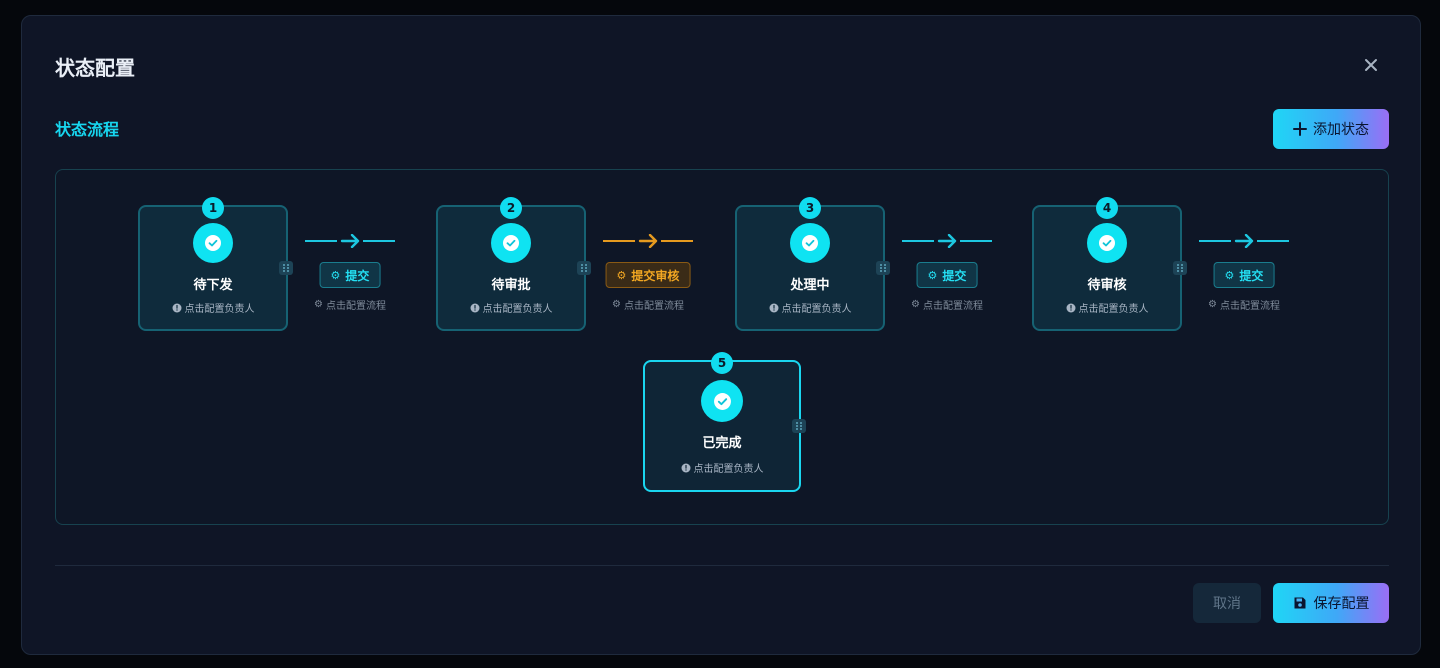 Image resolution: width=1440 pixels, height=668 pixels. What do you see at coordinates (215, 264) in the screenshot?
I see `status-node: 1 待下发 点击配置负责人` at bounding box center [215, 264].